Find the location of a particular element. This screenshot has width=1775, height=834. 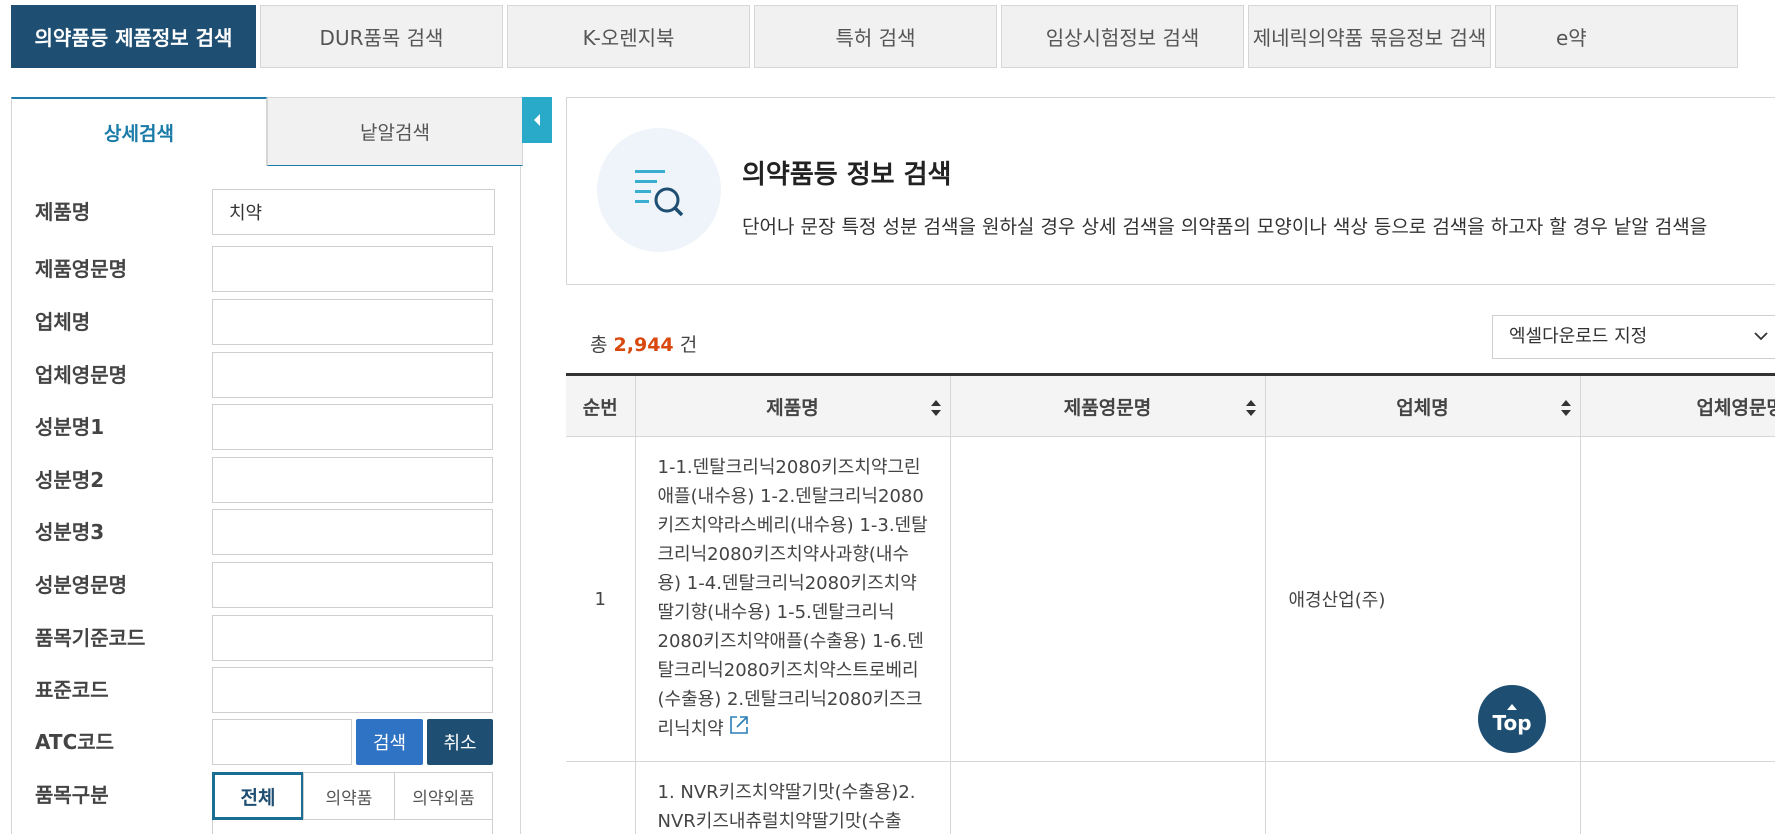

row-product-name: 제품명 is located at coordinates (267, 212).